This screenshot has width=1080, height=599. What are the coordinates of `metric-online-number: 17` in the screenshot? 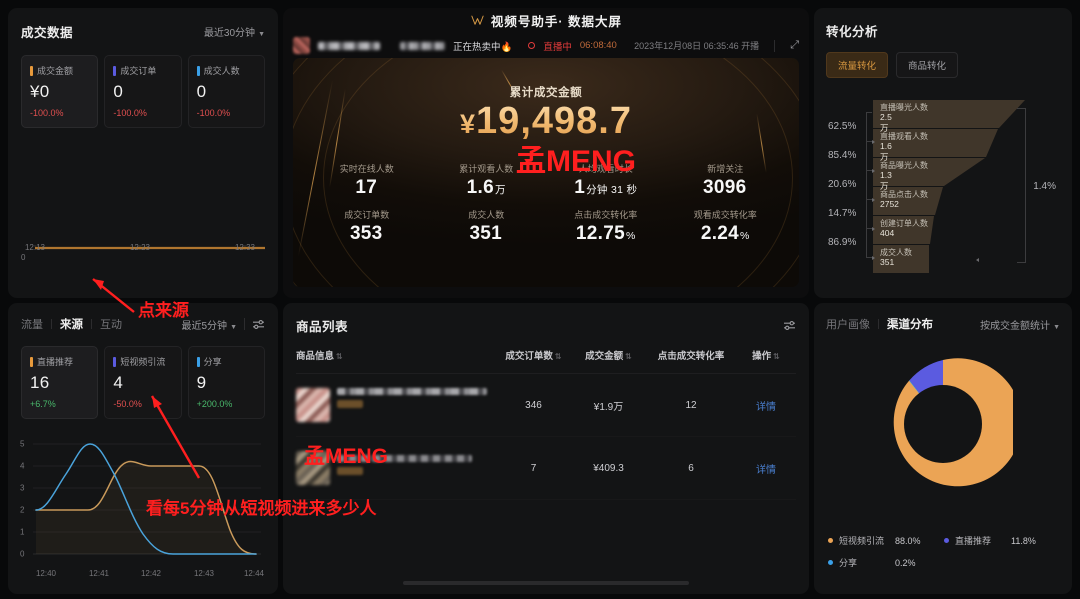 It's located at (366, 187).